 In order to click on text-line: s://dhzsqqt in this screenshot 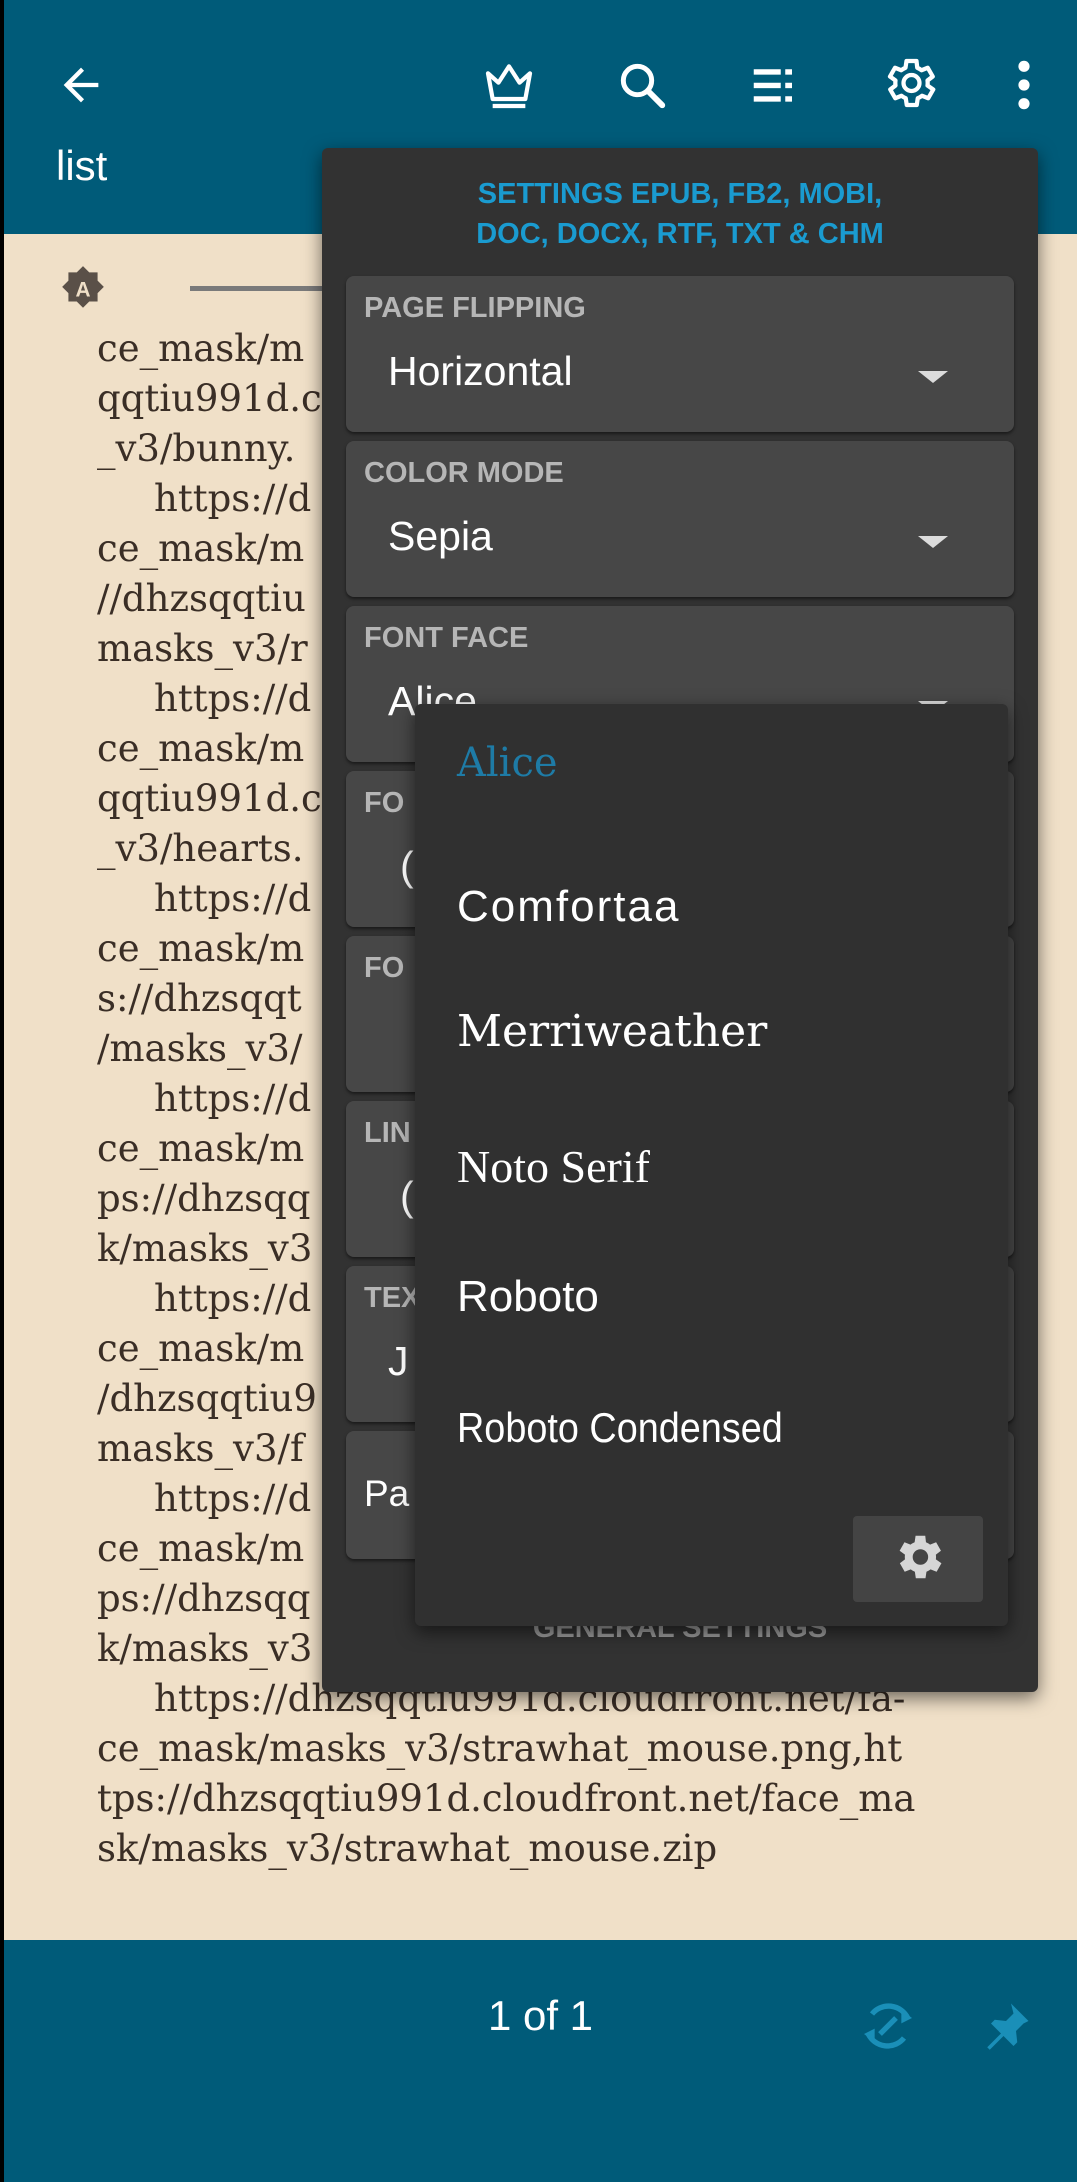, I will do `click(199, 998)`.